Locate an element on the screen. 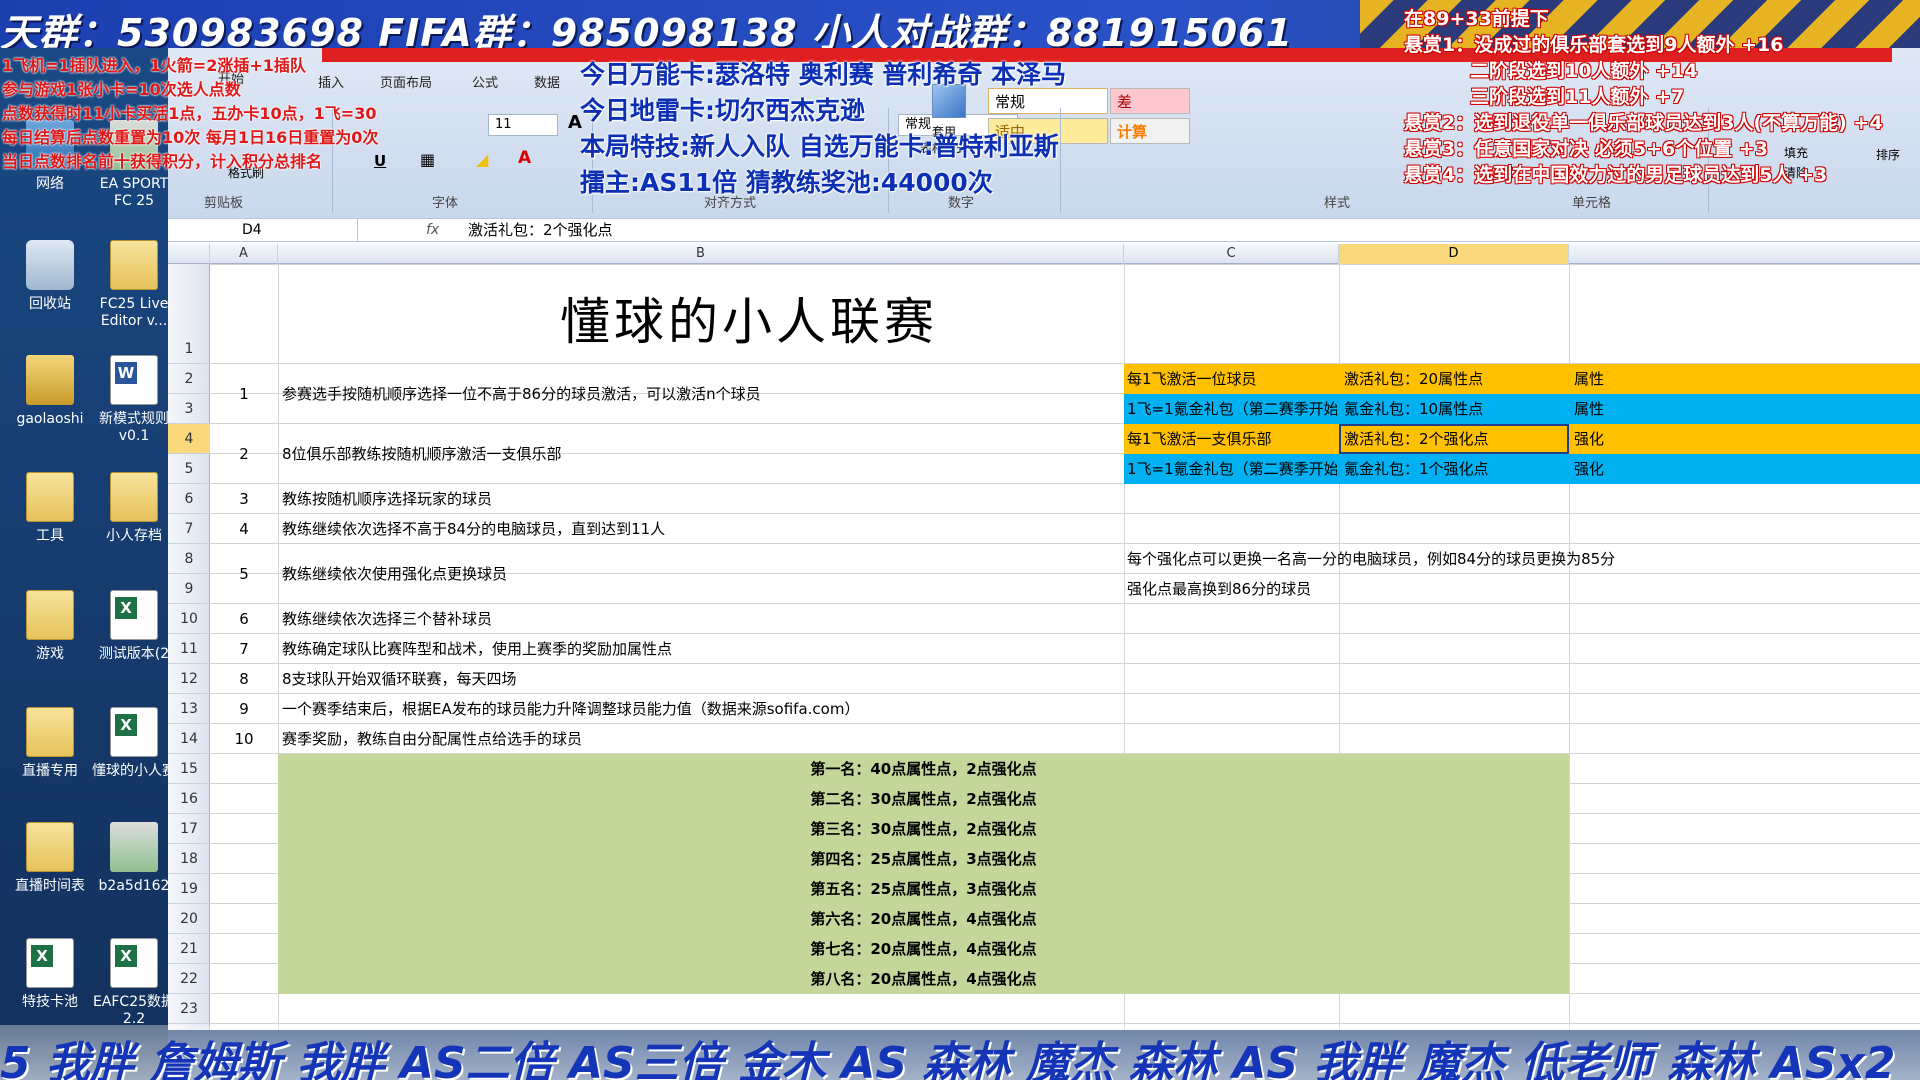  desktop-icon: gaolaoshi is located at coordinates (50, 391).